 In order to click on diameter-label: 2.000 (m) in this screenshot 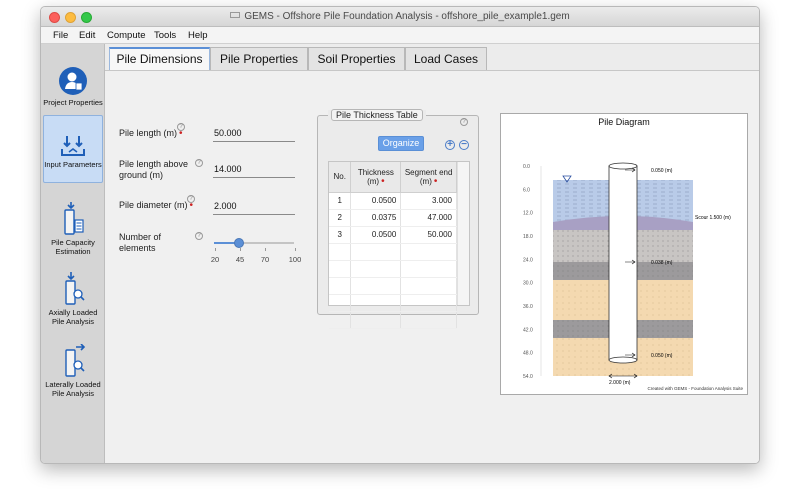, I will do `click(620, 383)`.